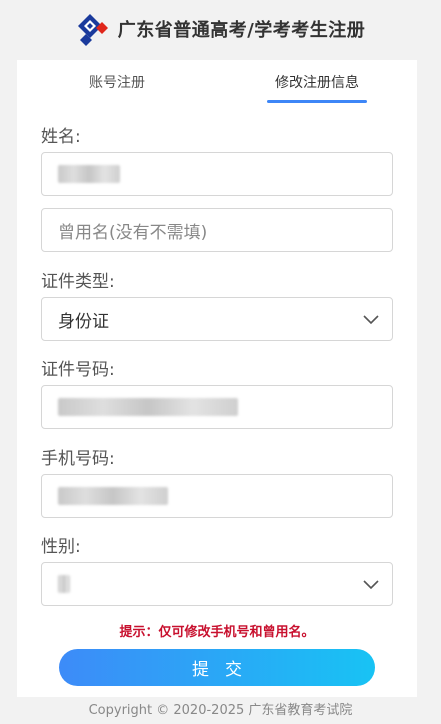 This screenshot has width=441, height=724. Describe the element at coordinates (241, 30) in the screenshot. I see `page-title: 广东省普通高考/学考考生注册` at that location.